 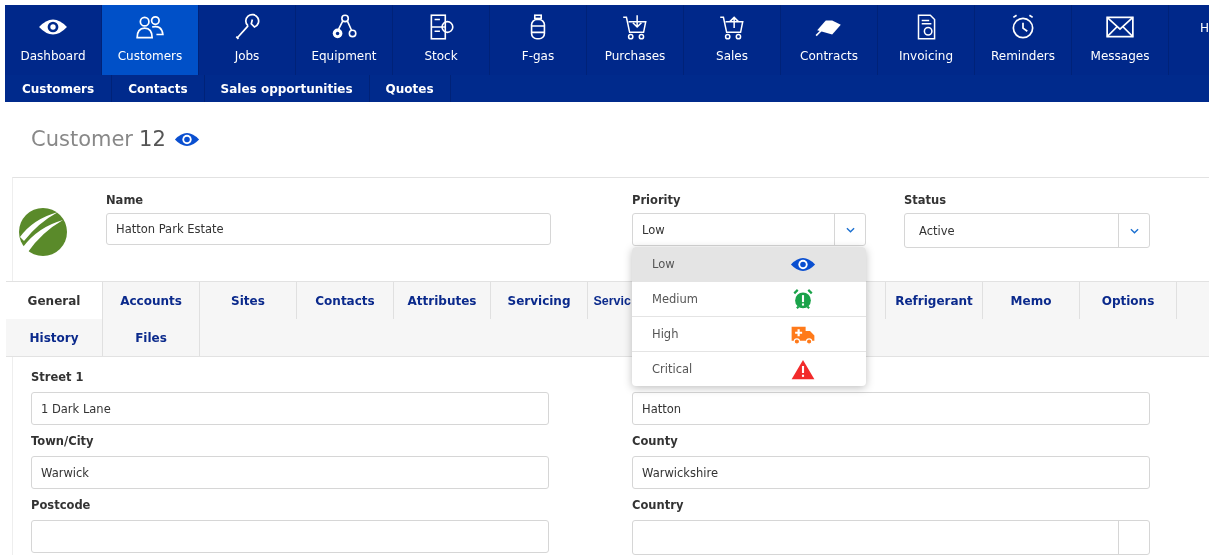 What do you see at coordinates (290, 536) in the screenshot?
I see `text-field` at bounding box center [290, 536].